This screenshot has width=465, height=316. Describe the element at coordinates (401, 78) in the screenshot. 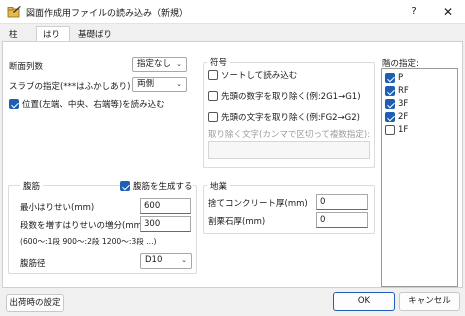

I see `floor-label: P` at that location.